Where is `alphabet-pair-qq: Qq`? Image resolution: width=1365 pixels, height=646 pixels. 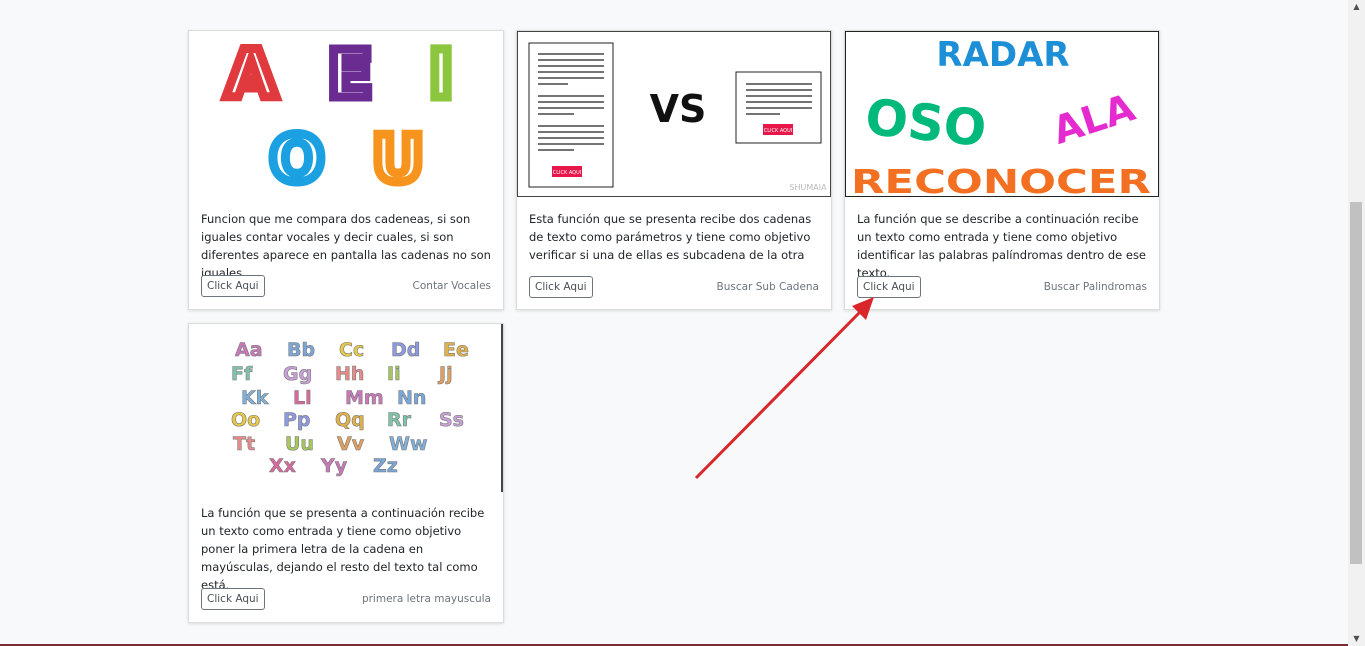 alphabet-pair-qq: Qq is located at coordinates (350, 420).